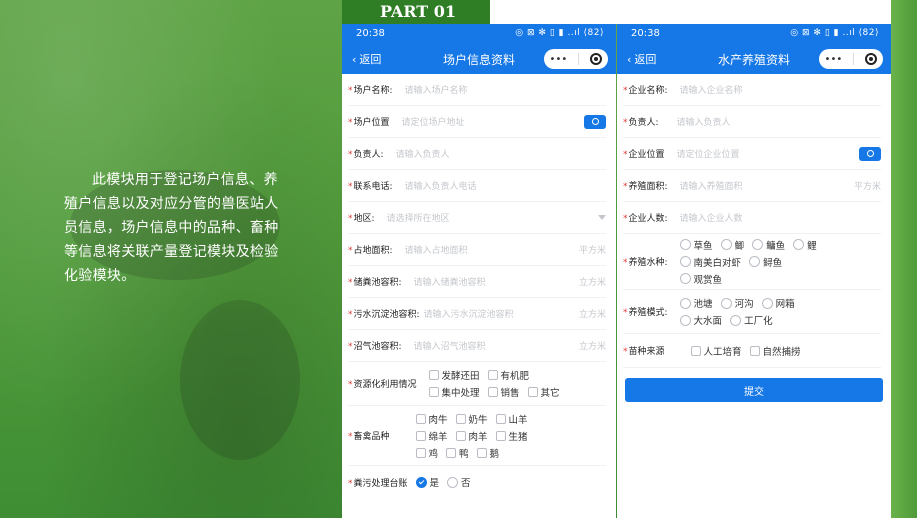  I want to click on field-phone: *联系电话: 请输入负责人电话, so click(477, 186).